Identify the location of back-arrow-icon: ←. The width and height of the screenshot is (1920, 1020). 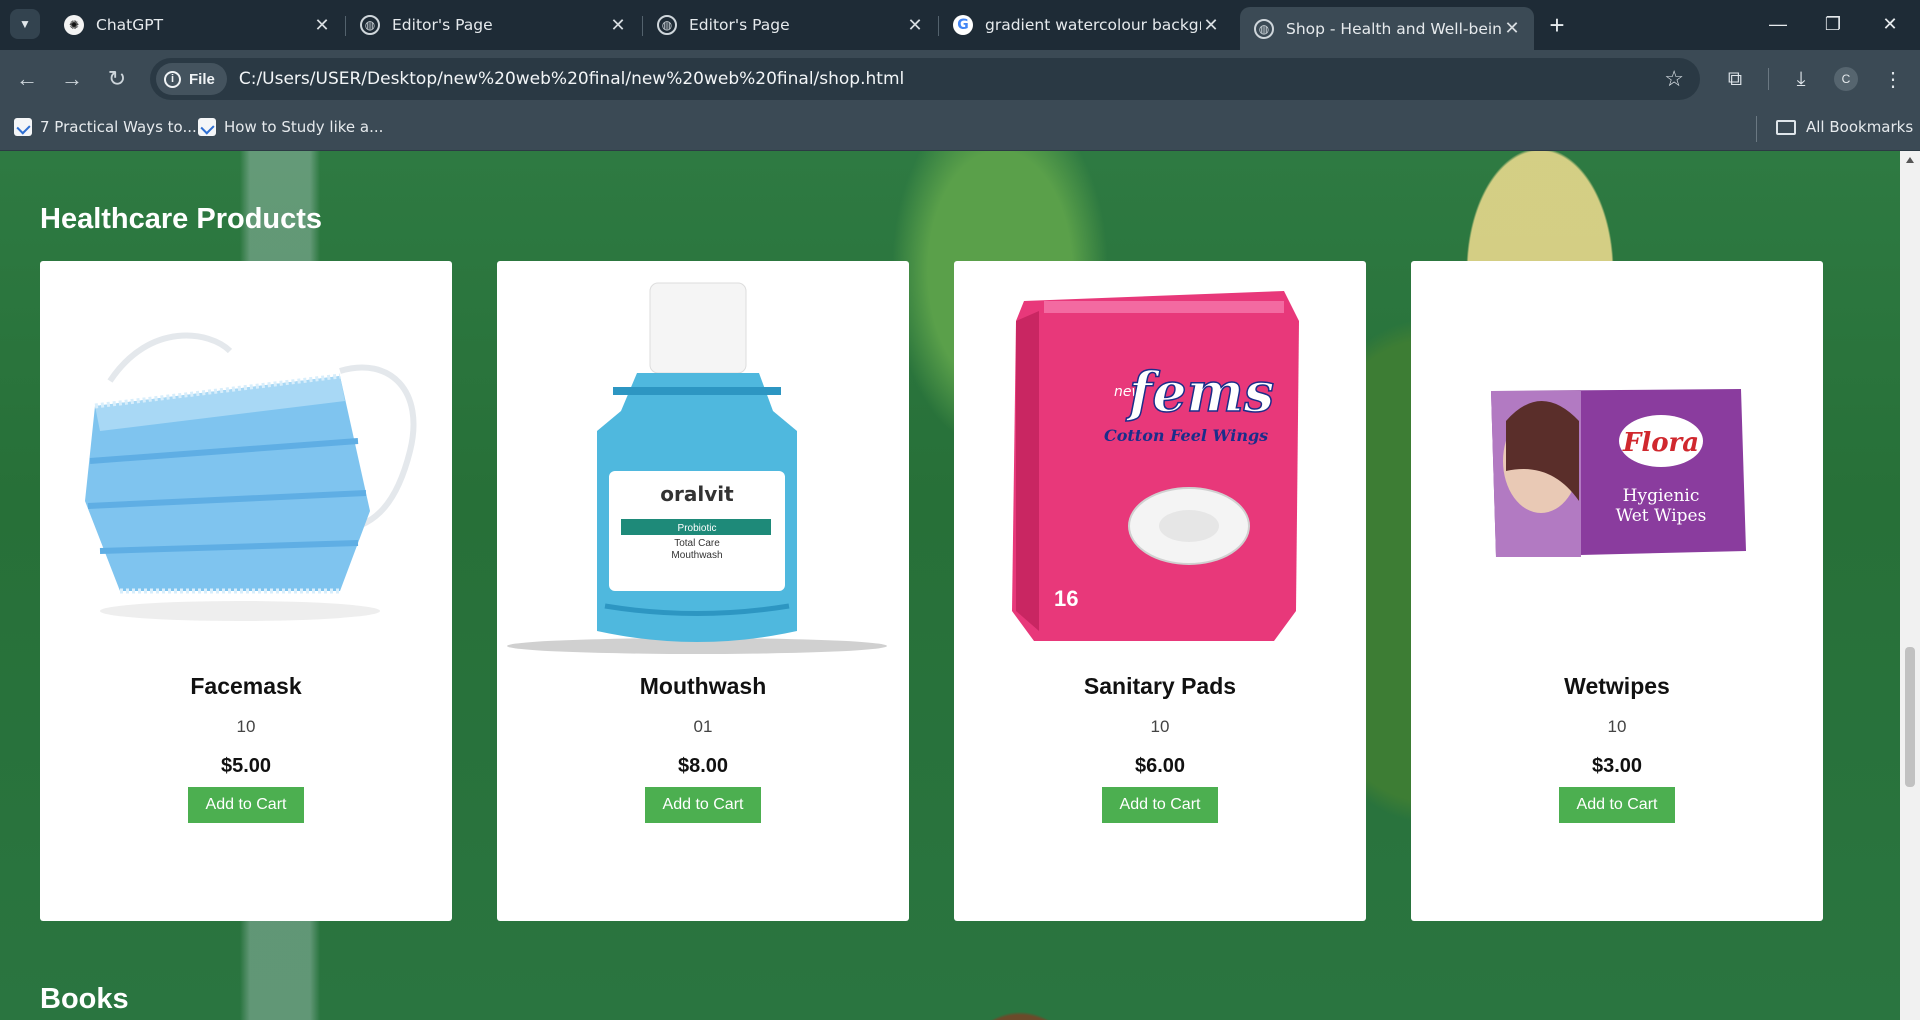
(27, 78).